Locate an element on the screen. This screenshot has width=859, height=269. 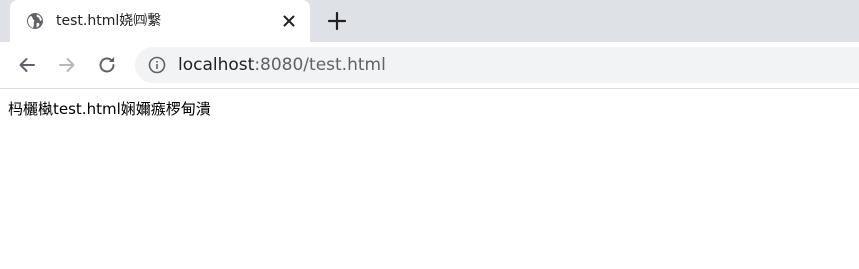
url-path: :8080/test.html is located at coordinates (320, 65).